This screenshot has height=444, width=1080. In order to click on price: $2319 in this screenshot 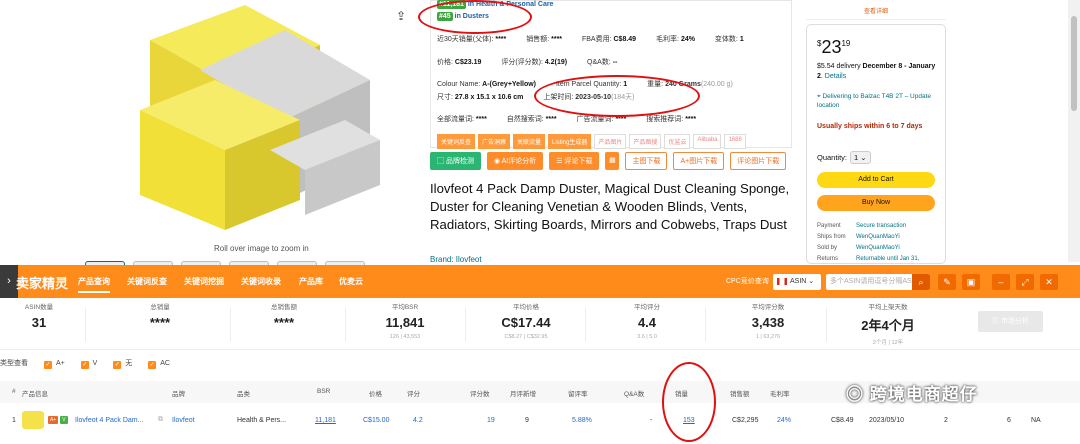, I will do `click(834, 47)`.